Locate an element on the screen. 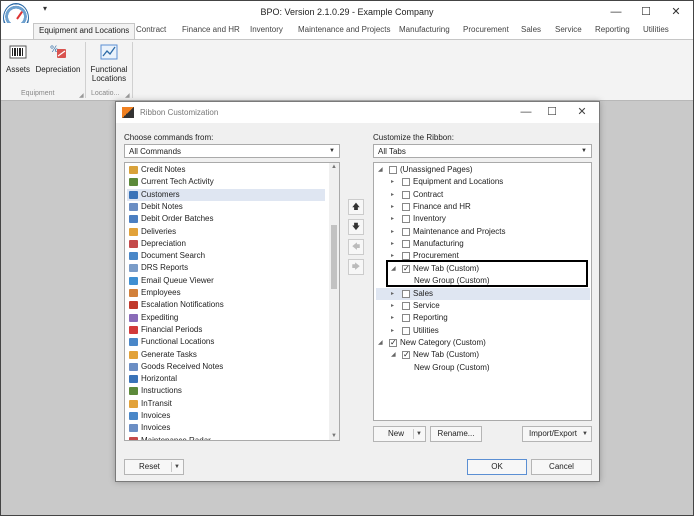 This screenshot has height=516, width=694. scroll-down-icon: ▼ is located at coordinates (334, 436).